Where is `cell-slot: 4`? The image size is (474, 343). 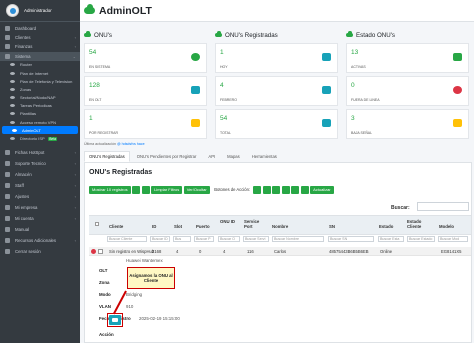
cell-slot: 4 is located at coordinates (177, 251).